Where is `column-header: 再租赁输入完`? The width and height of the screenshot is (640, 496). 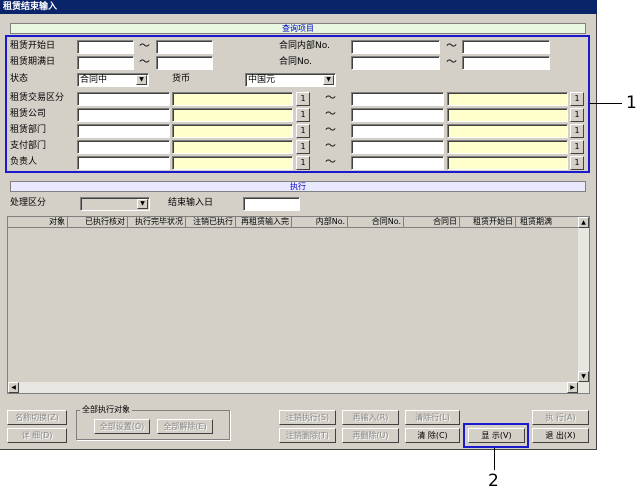
column-header: 再租赁输入完 is located at coordinates (264, 222).